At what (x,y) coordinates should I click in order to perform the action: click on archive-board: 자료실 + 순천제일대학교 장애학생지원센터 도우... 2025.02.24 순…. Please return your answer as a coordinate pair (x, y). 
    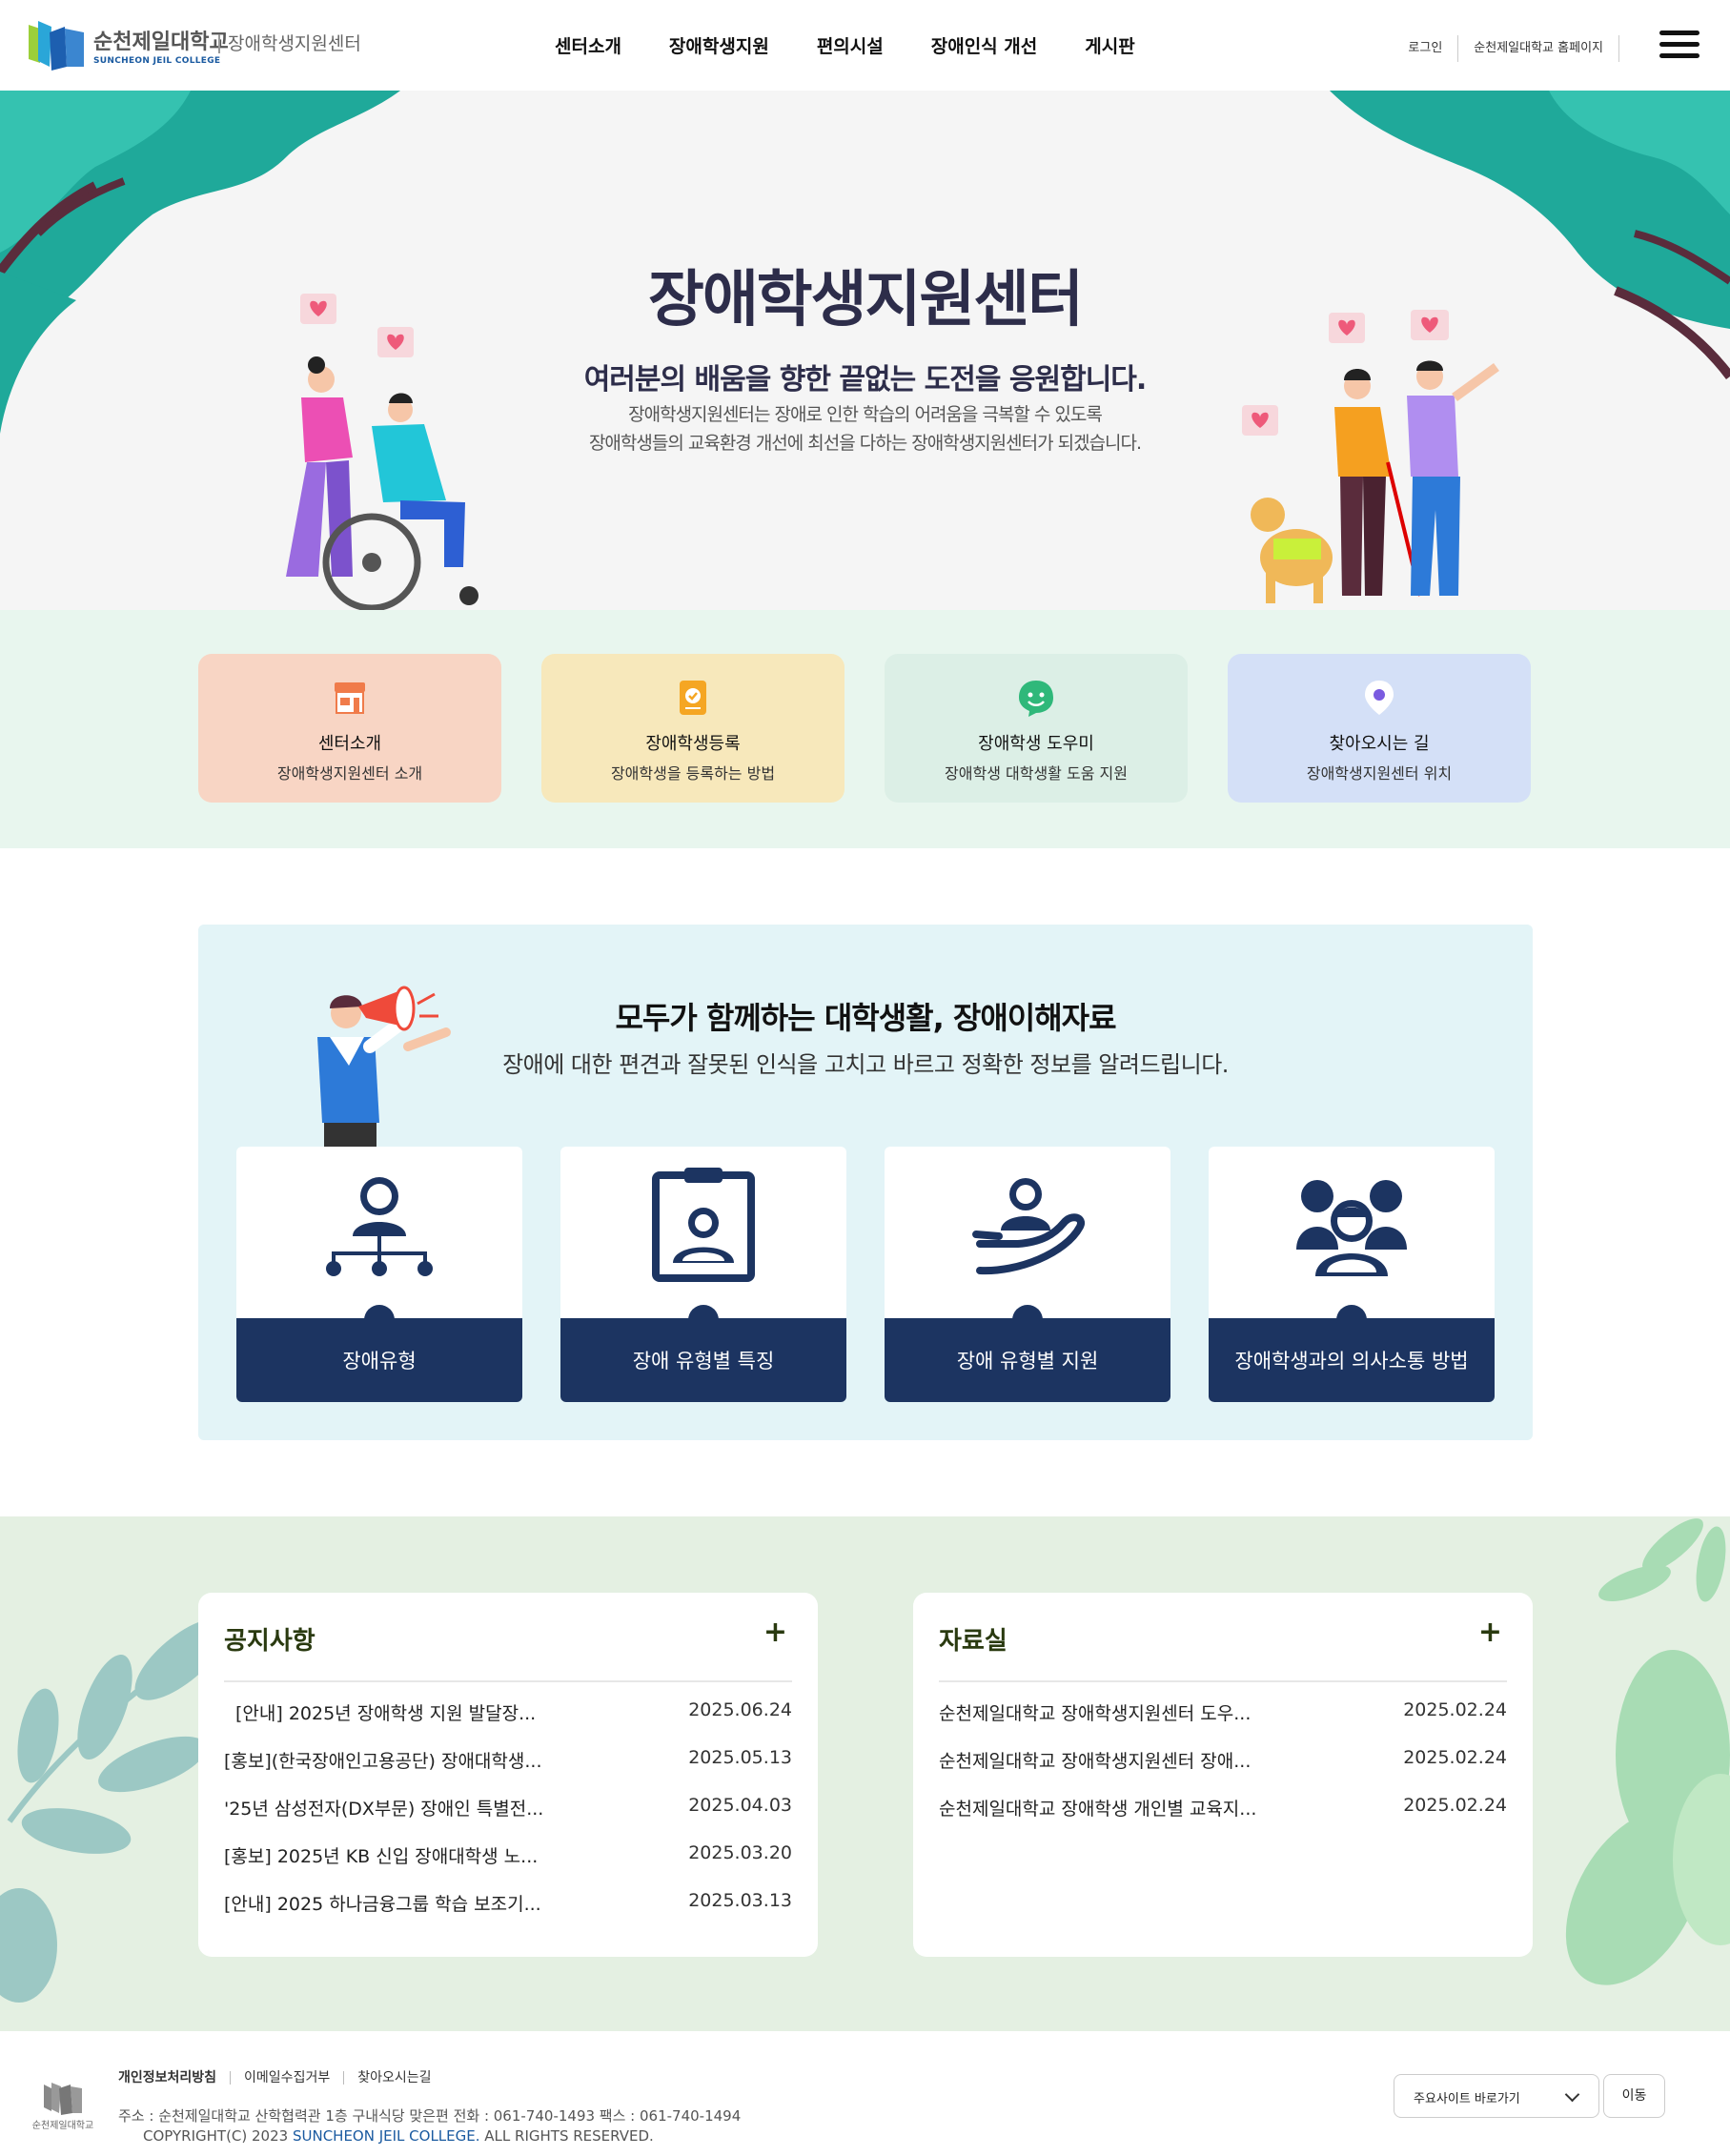
    Looking at the image, I should click on (1223, 1775).